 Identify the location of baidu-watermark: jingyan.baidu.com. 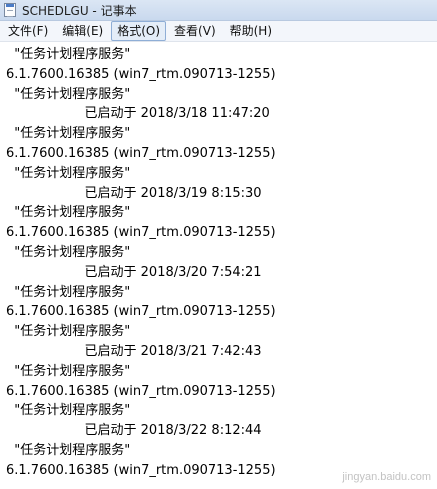
(386, 477).